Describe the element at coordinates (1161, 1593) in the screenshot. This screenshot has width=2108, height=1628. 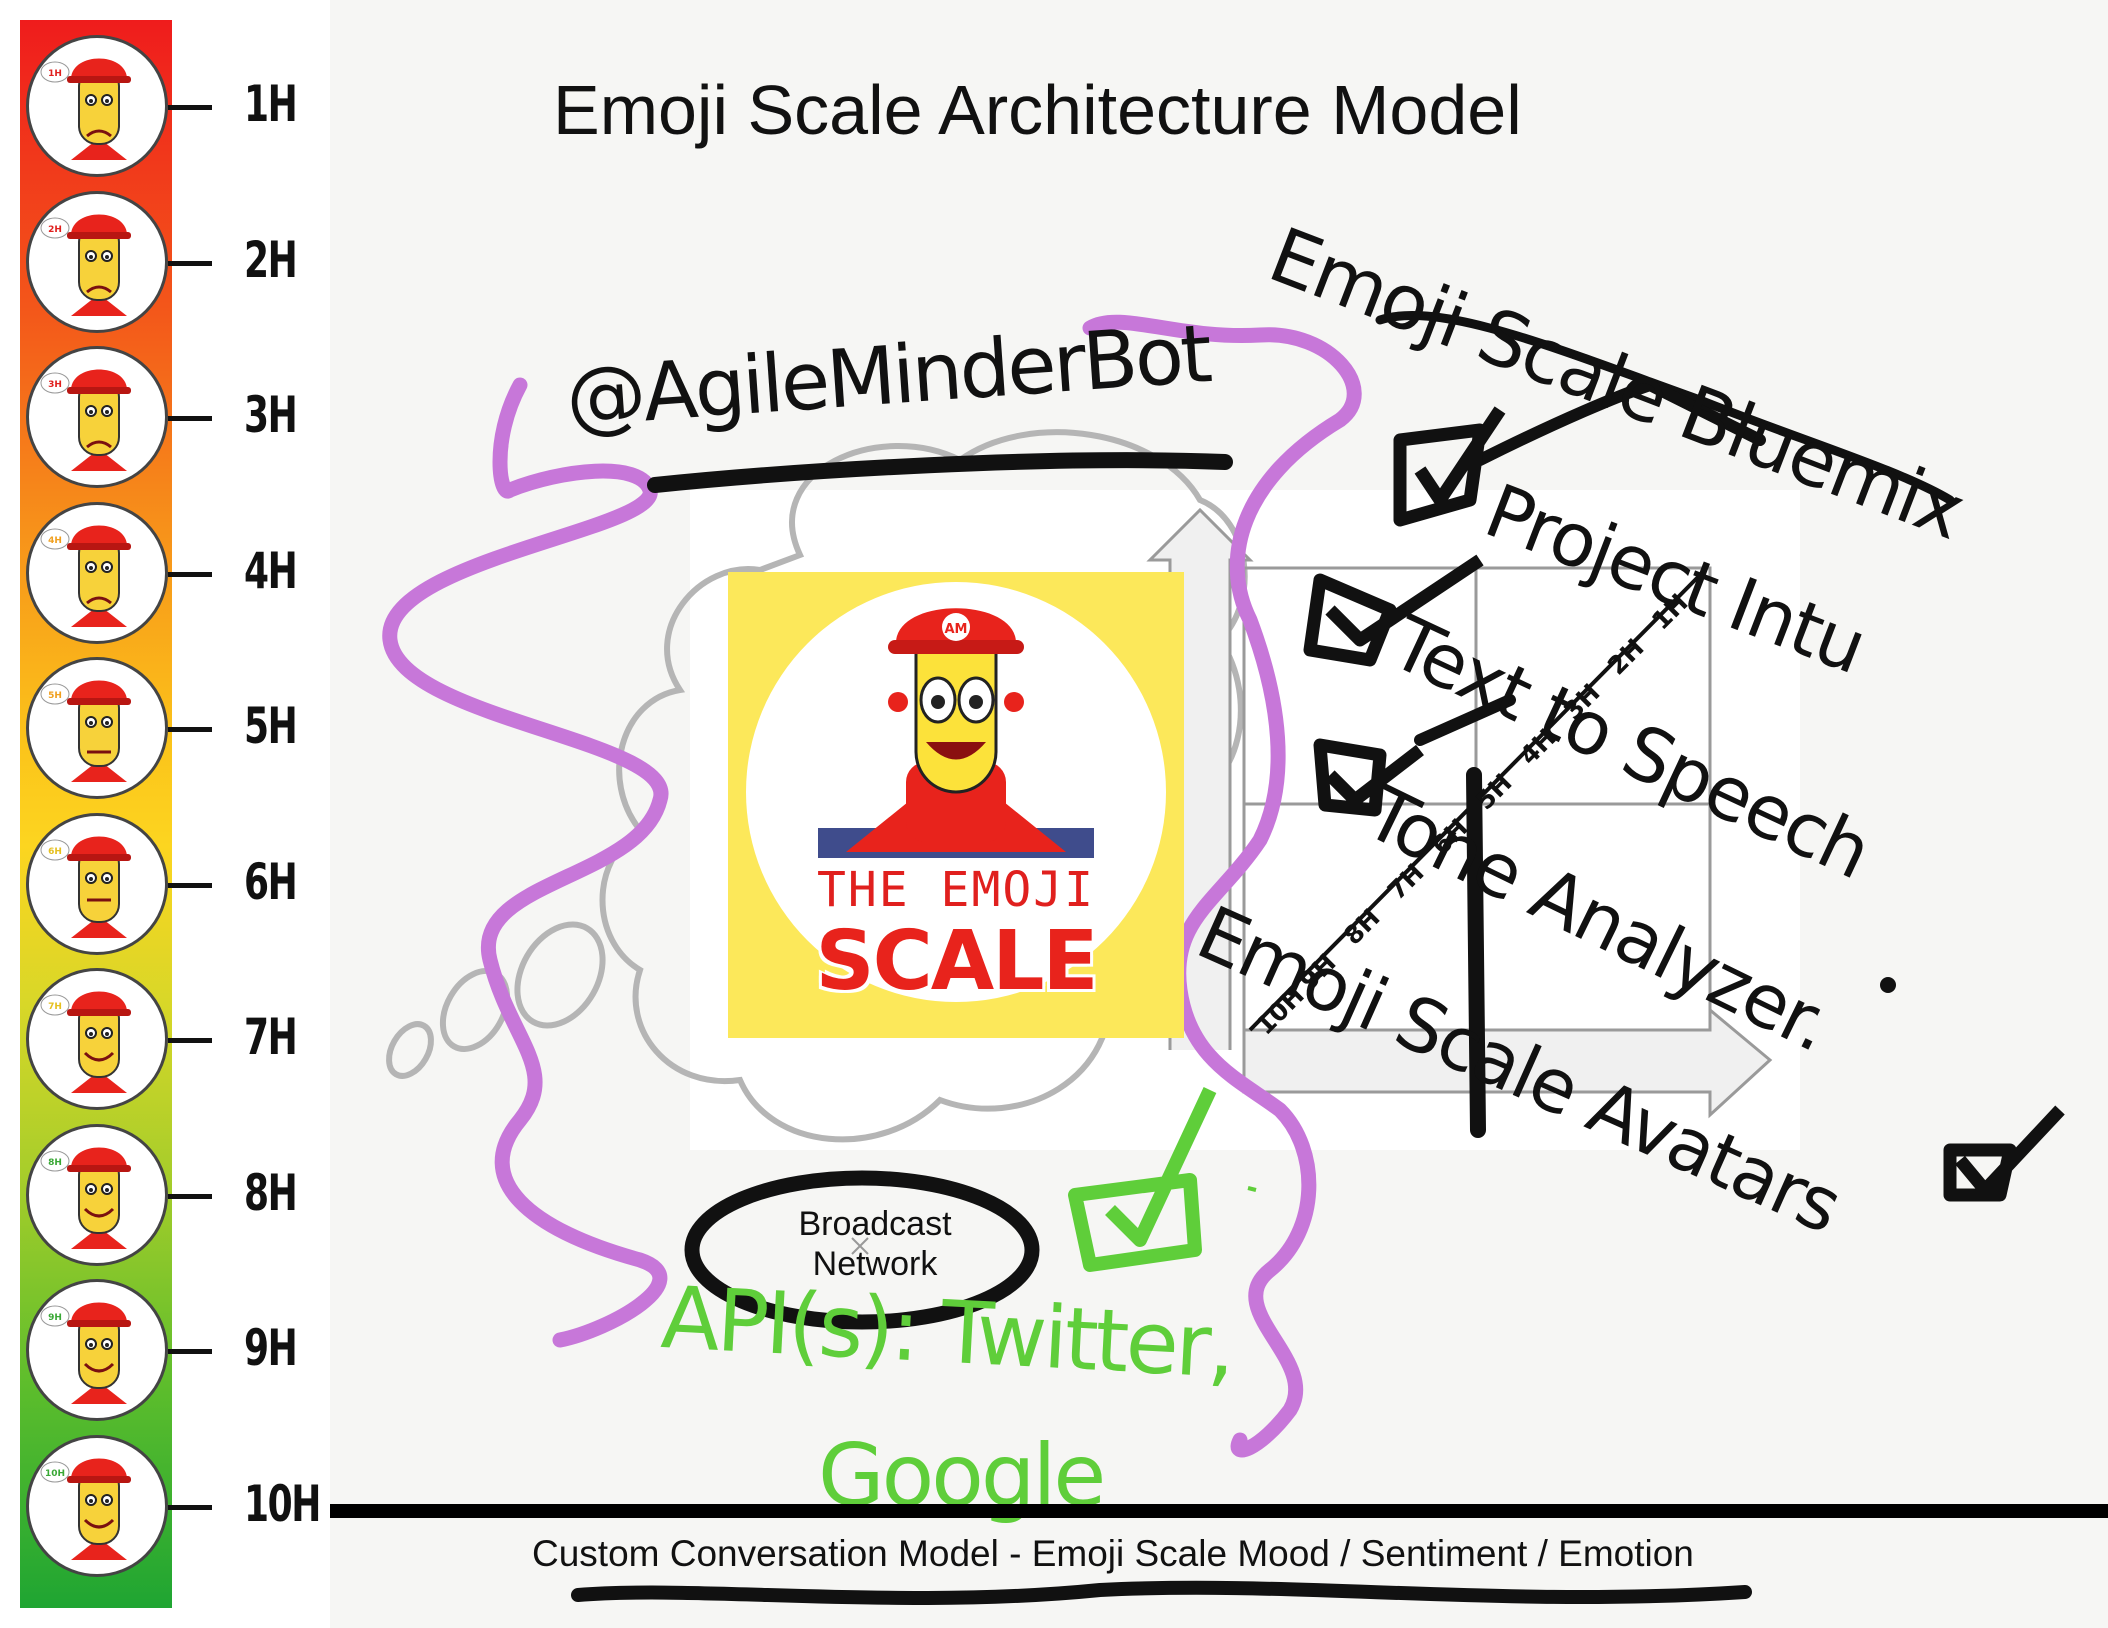
I see `footer-underline` at that location.